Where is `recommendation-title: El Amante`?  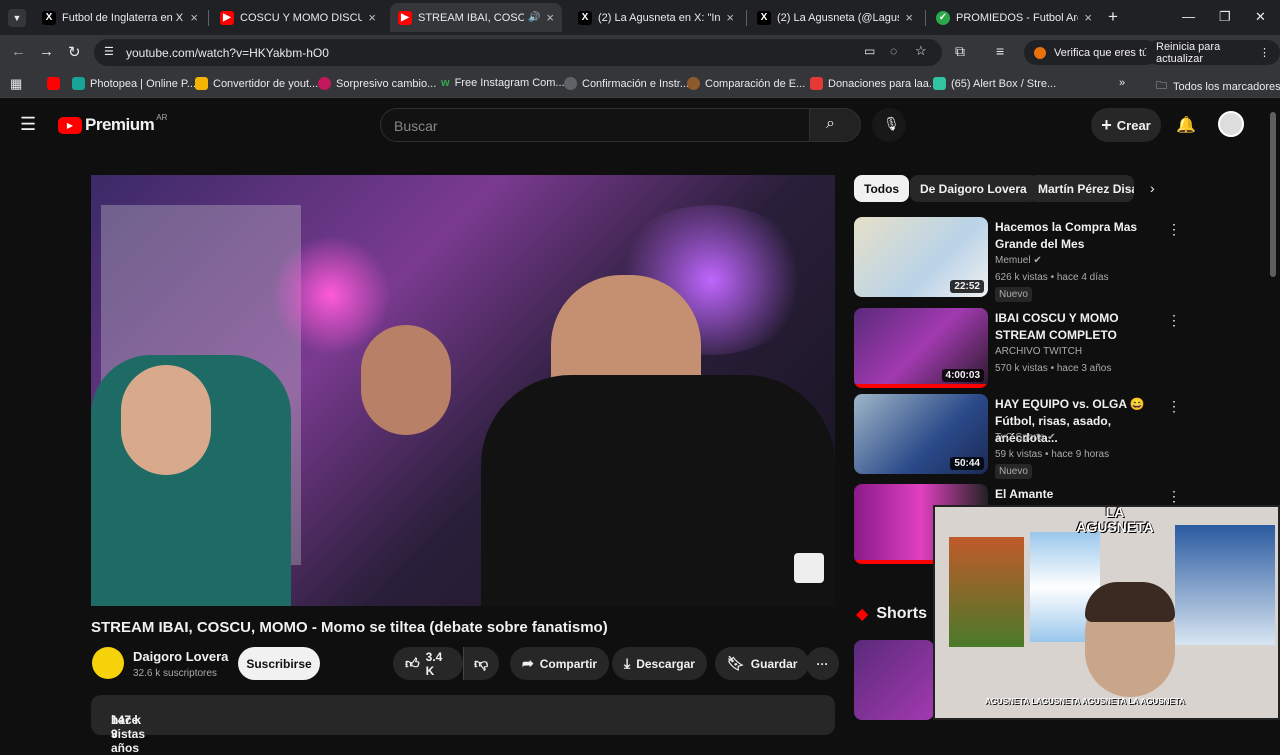
recommendation-title: El Amante is located at coordinates (1077, 494).